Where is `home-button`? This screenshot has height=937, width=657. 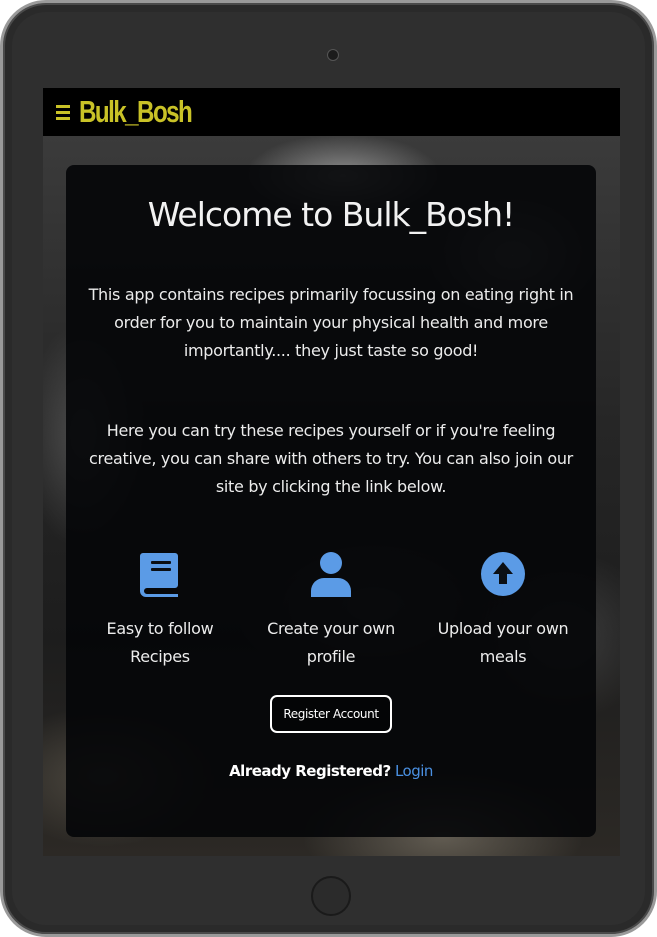
home-button is located at coordinates (331, 896).